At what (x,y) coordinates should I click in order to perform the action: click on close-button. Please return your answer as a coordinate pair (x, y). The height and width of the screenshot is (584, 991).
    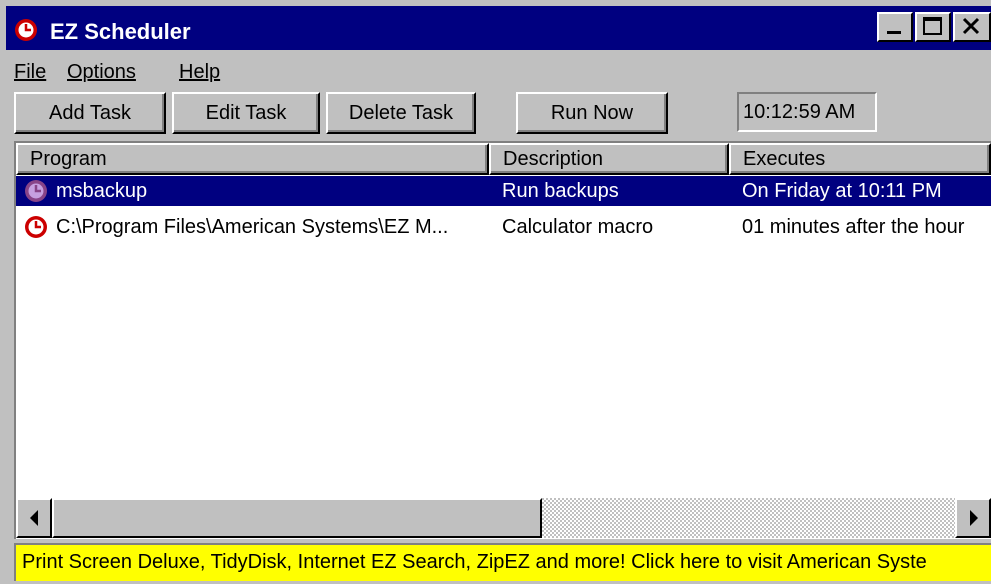
    Looking at the image, I should click on (972, 27).